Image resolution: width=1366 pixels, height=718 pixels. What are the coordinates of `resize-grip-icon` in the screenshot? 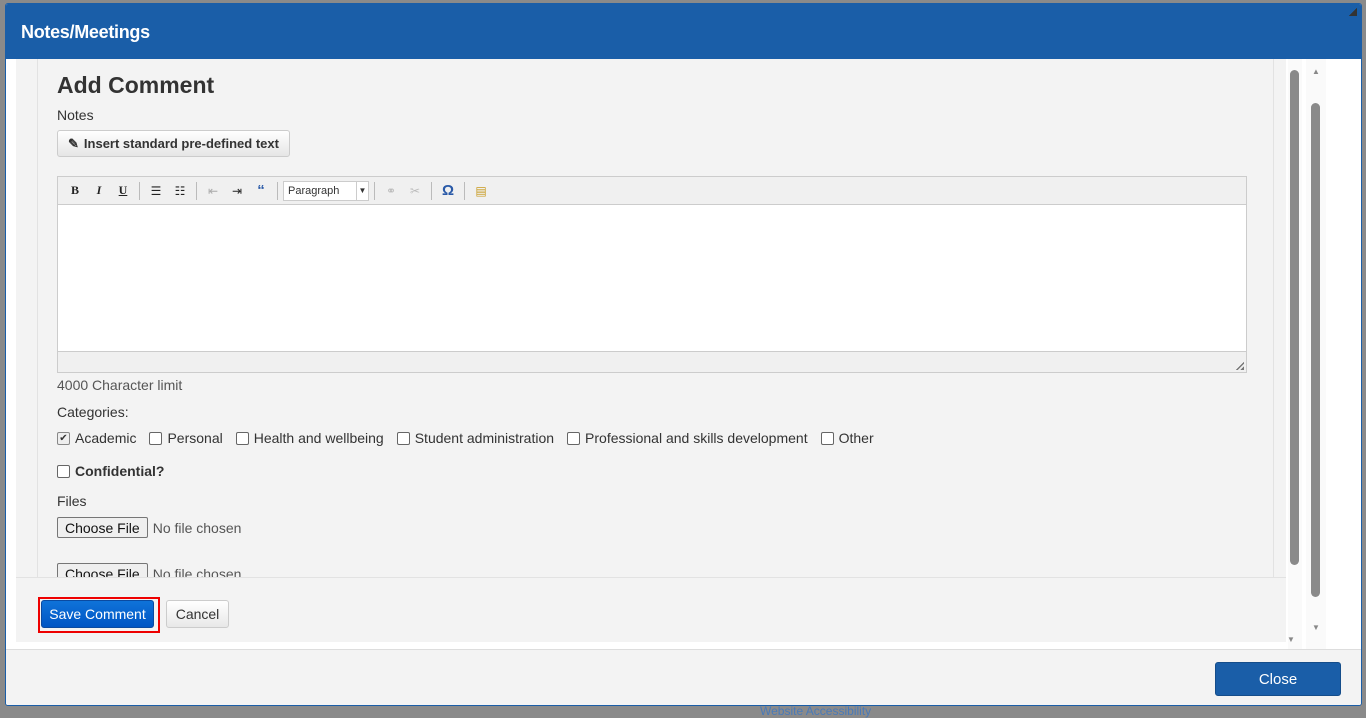 It's located at (1239, 365).